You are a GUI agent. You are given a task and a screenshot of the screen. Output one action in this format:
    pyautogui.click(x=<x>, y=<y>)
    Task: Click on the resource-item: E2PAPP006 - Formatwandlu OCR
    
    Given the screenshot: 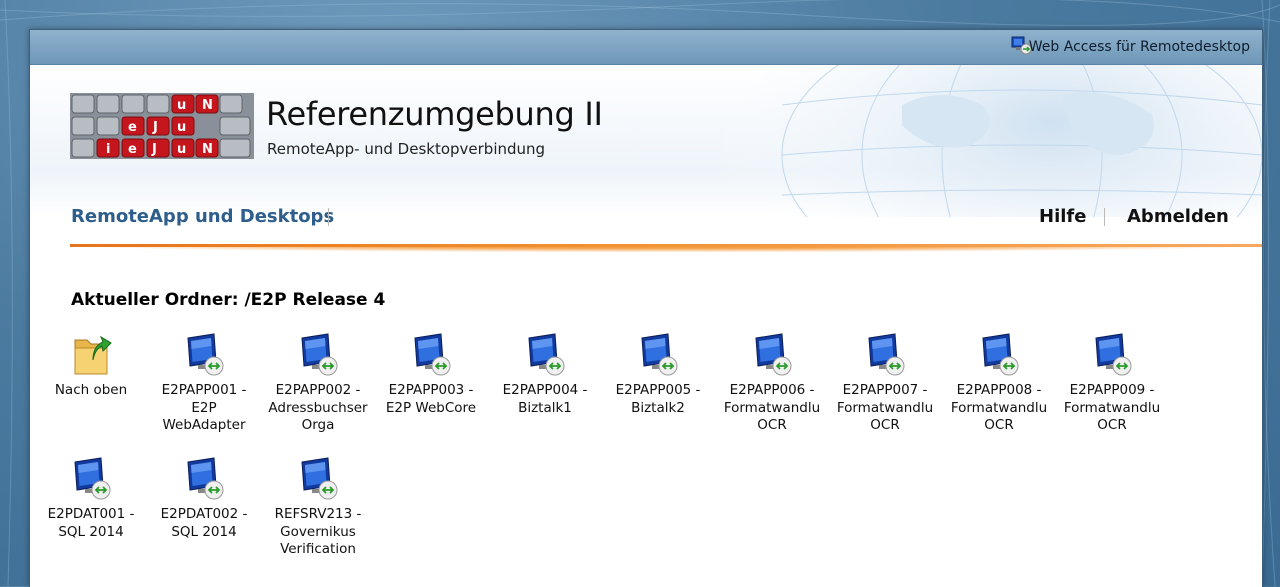 What is the action you would take?
    pyautogui.click(x=772, y=382)
    